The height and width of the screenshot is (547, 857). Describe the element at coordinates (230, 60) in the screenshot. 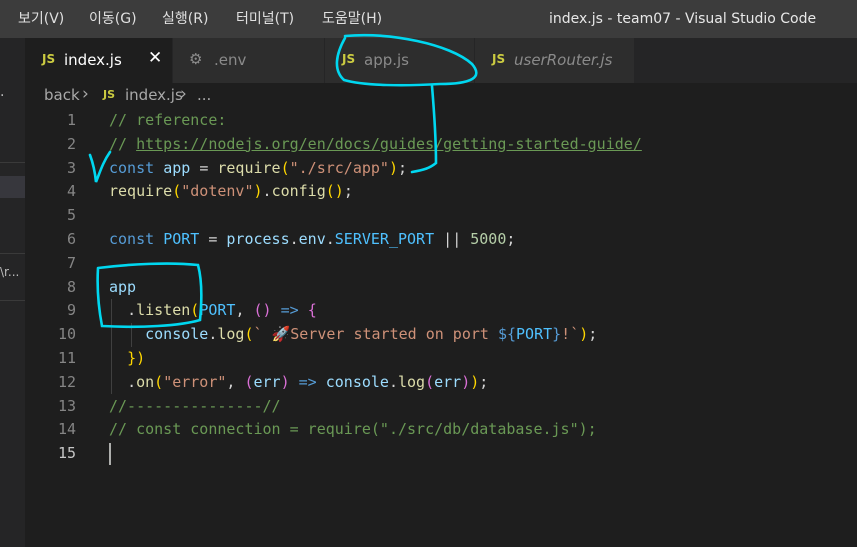

I see `tab-label: .env` at that location.